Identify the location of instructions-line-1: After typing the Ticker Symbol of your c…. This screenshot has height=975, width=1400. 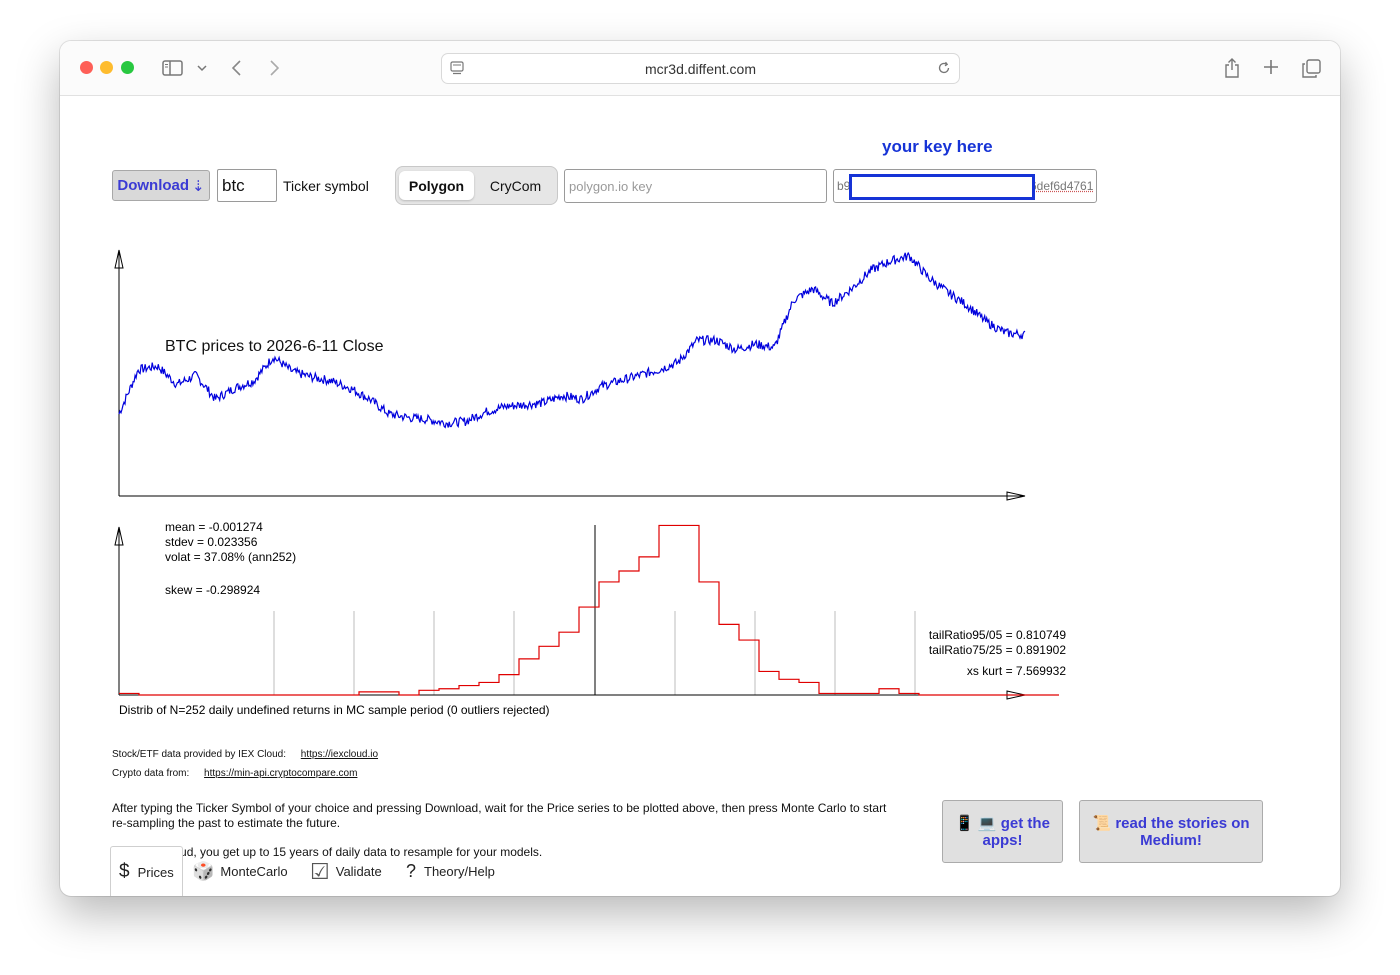
(499, 808).